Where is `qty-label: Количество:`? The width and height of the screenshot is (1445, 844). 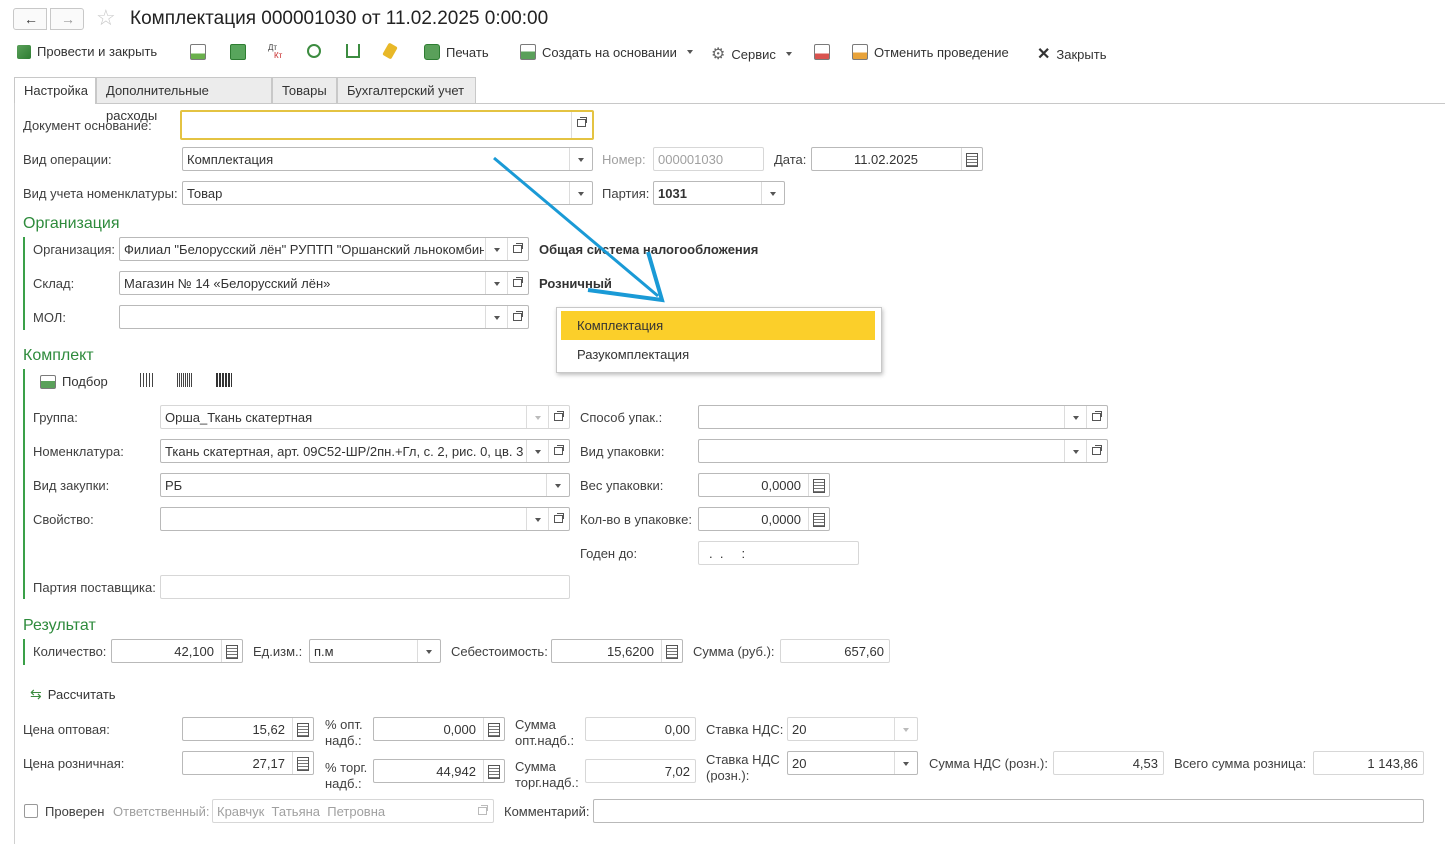
qty-label: Количество: is located at coordinates (70, 651).